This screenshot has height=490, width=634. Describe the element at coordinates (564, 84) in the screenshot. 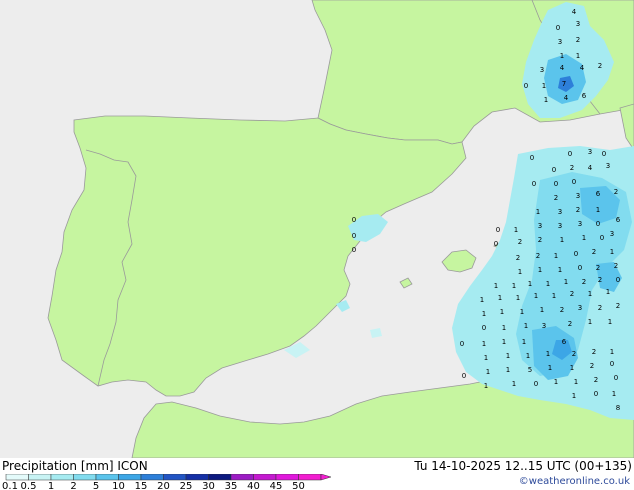

I see `value-label: 7` at that location.